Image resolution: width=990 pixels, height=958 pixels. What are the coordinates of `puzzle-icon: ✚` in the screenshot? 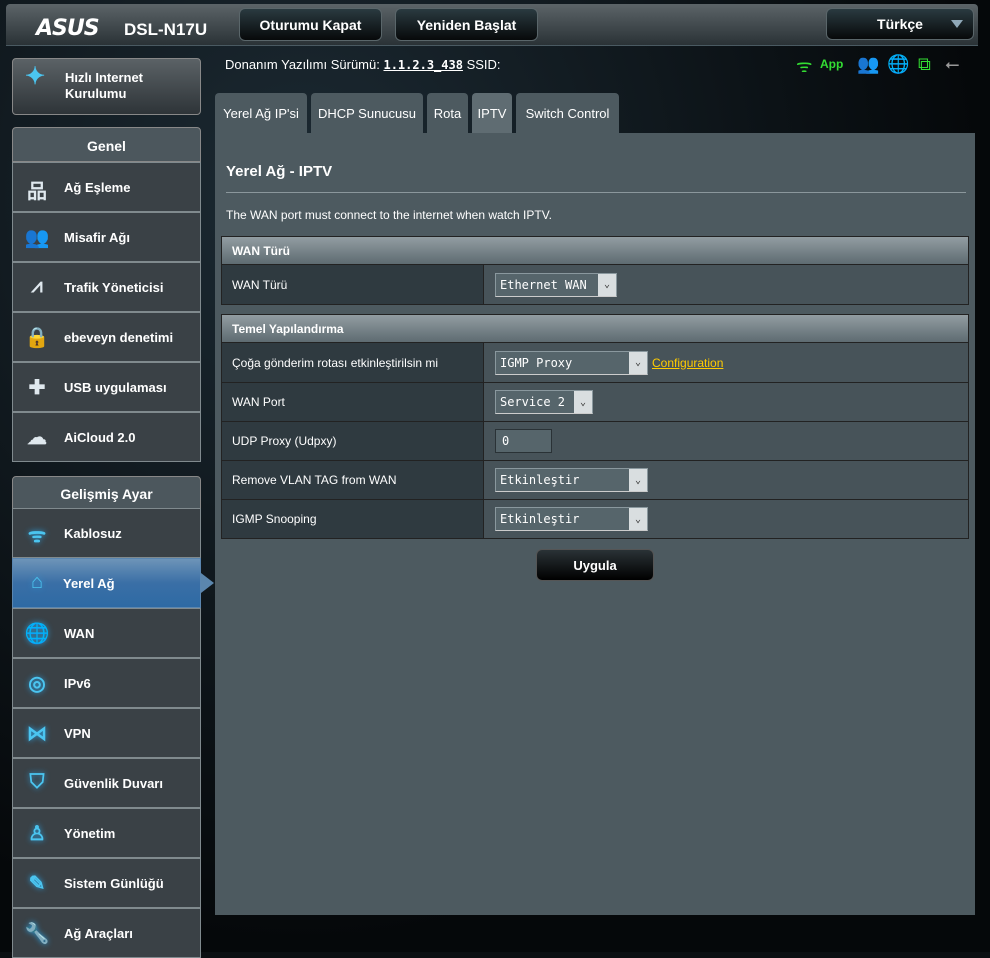 It's located at (37, 388).